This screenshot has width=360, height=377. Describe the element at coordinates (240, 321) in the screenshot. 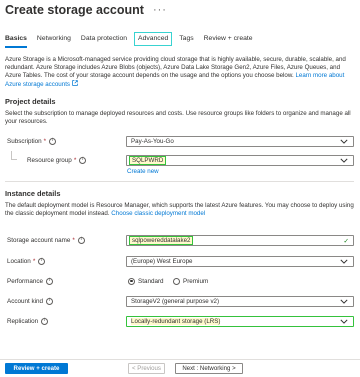

I see `replication-select: Locally-redundant storage (LRS)` at that location.